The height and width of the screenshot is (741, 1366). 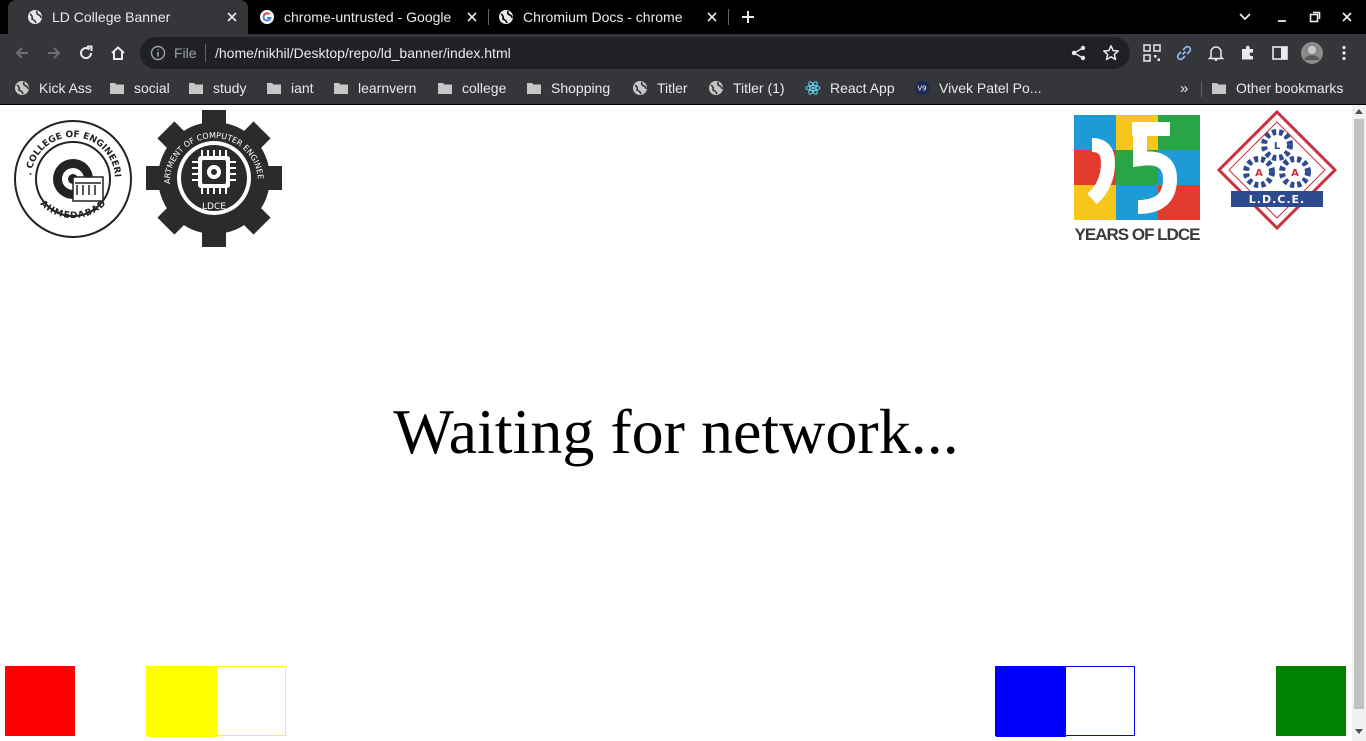 I want to click on bookmark-label: iant, so click(x=302, y=88).